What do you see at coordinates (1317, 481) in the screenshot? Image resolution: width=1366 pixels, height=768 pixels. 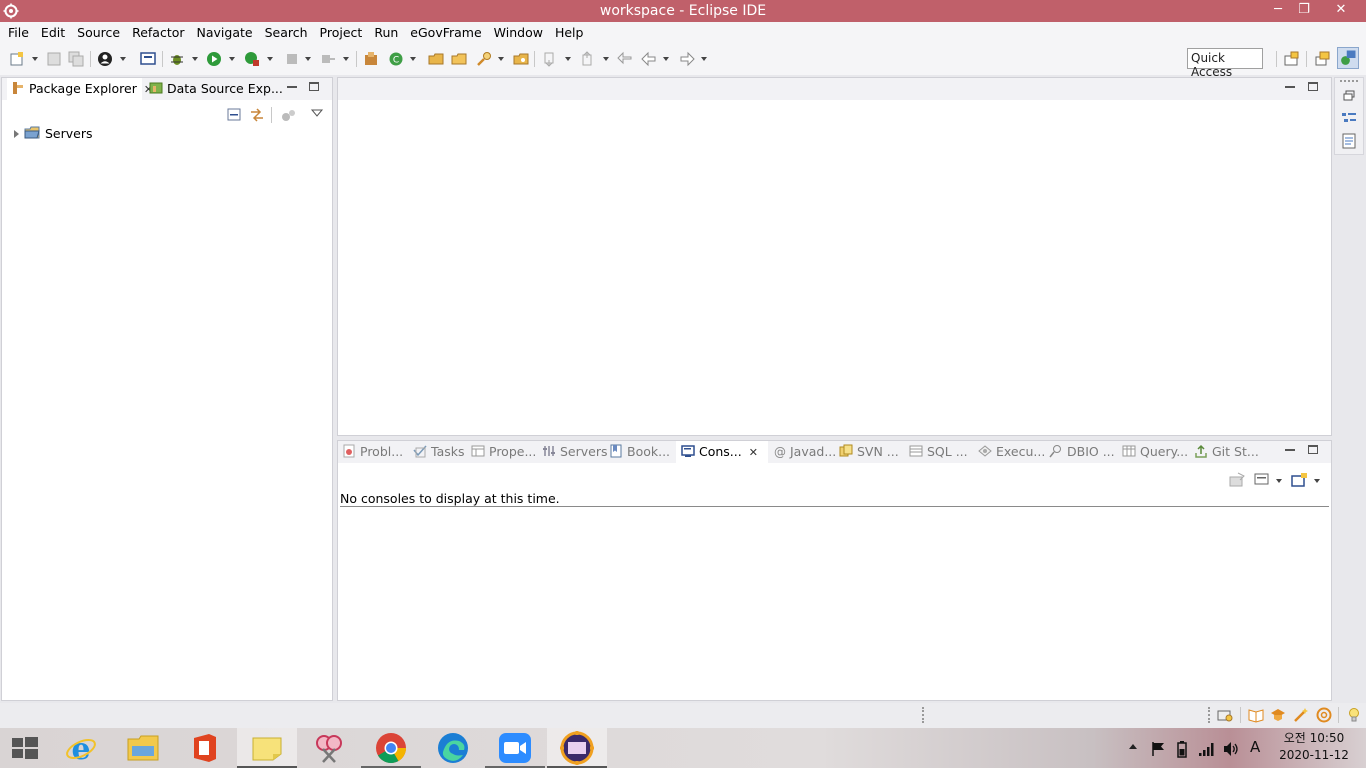 I see `open-console-dropdown-arrow` at bounding box center [1317, 481].